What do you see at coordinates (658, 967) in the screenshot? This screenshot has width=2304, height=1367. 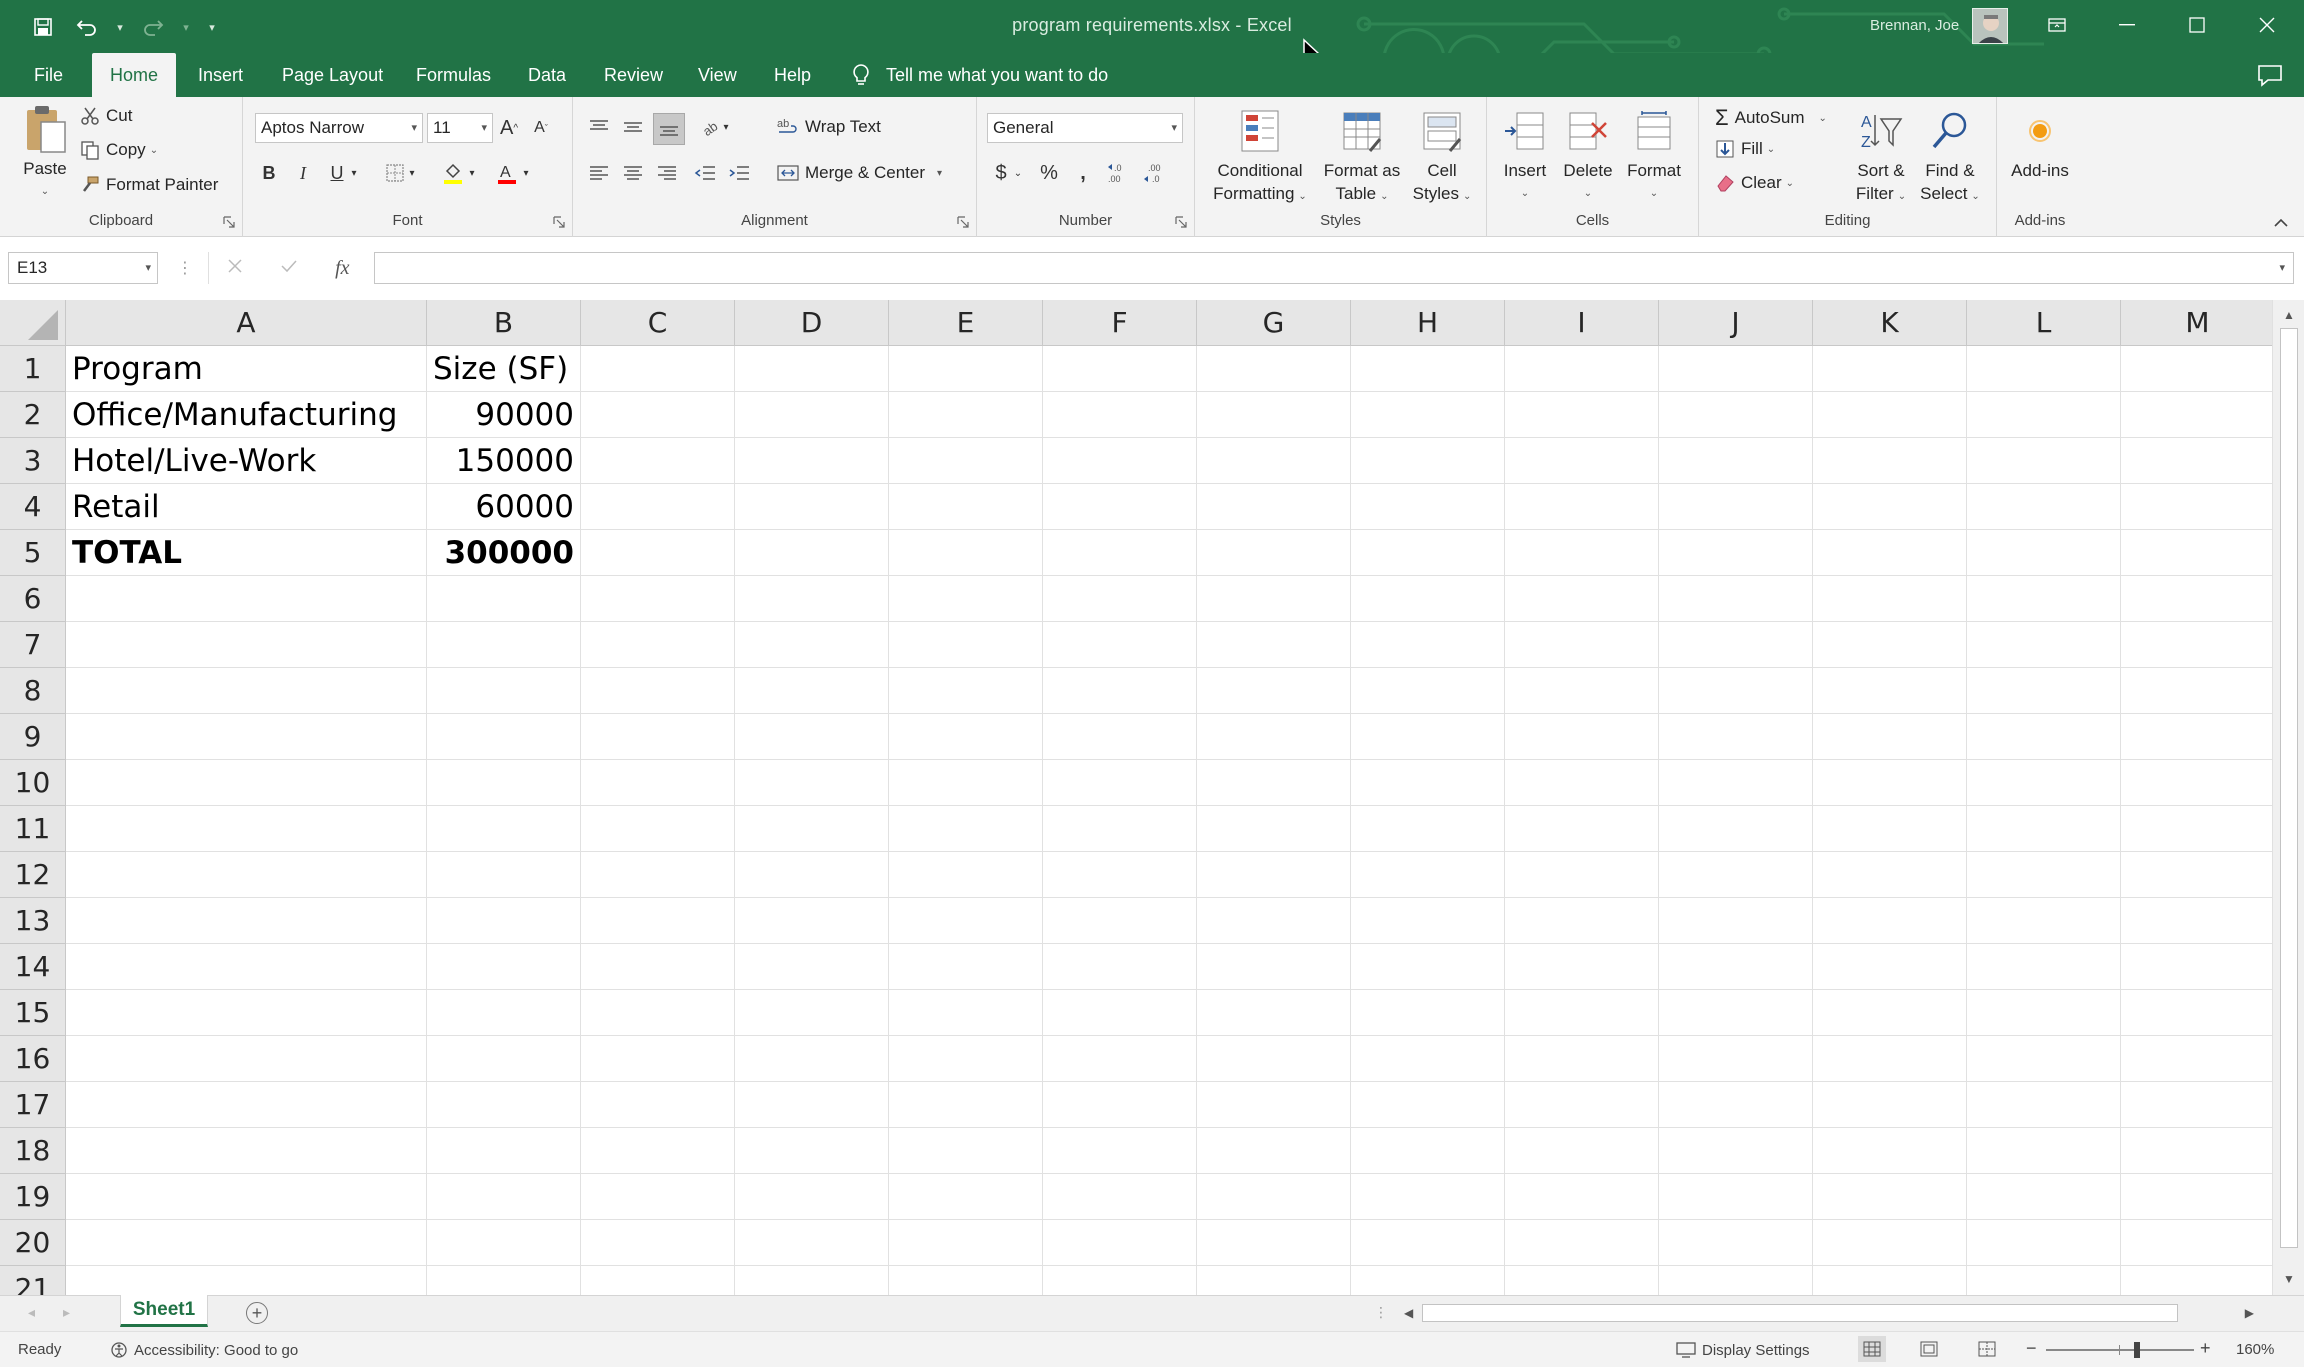 I see `cell-c14` at bounding box center [658, 967].